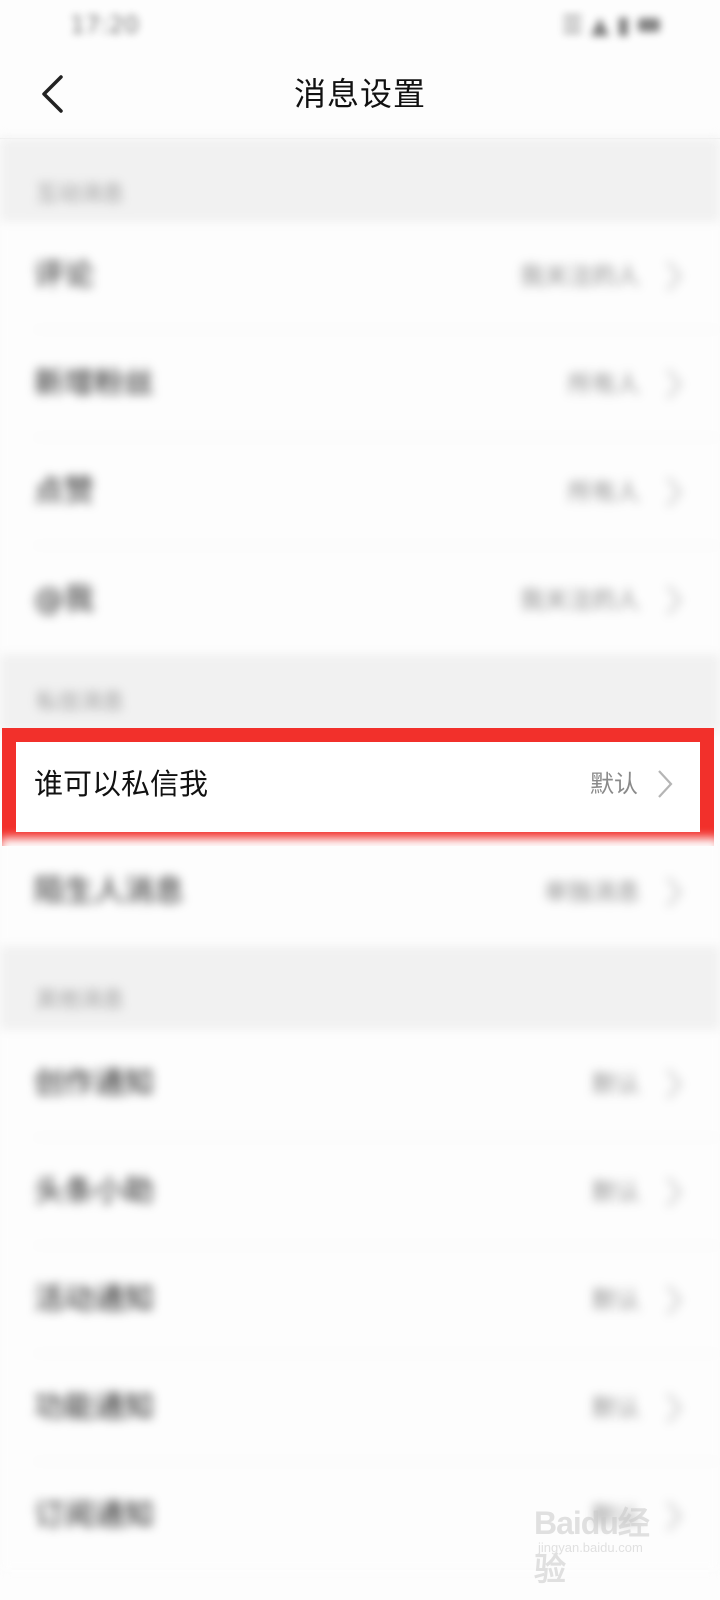 The width and height of the screenshot is (720, 1600). I want to click on baidu-watermark: Baidu经验 jingyan.baidu.com, so click(604, 1542).